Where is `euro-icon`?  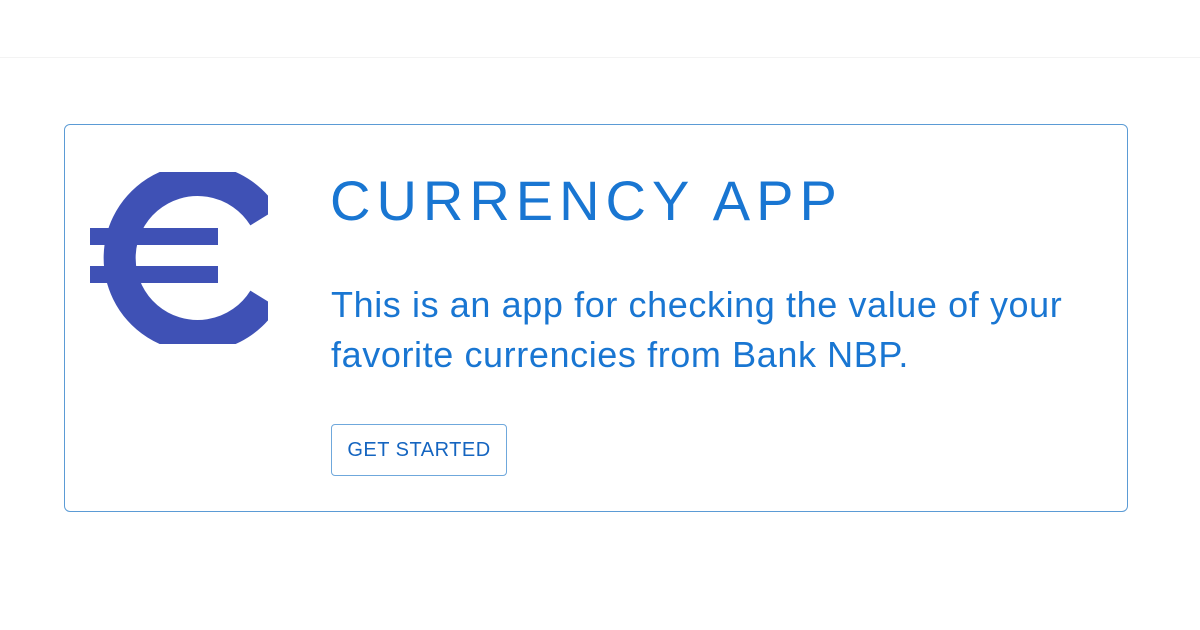 euro-icon is located at coordinates (179, 258).